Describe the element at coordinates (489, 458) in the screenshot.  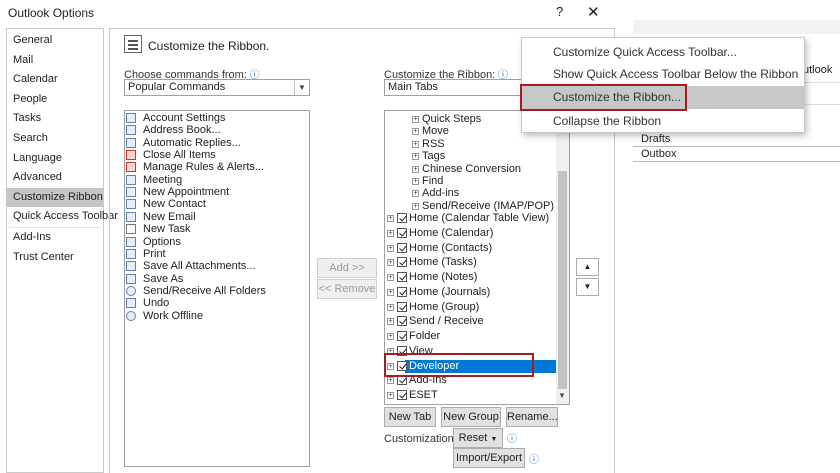
I see `import-export-button: Import/Export ▼` at that location.